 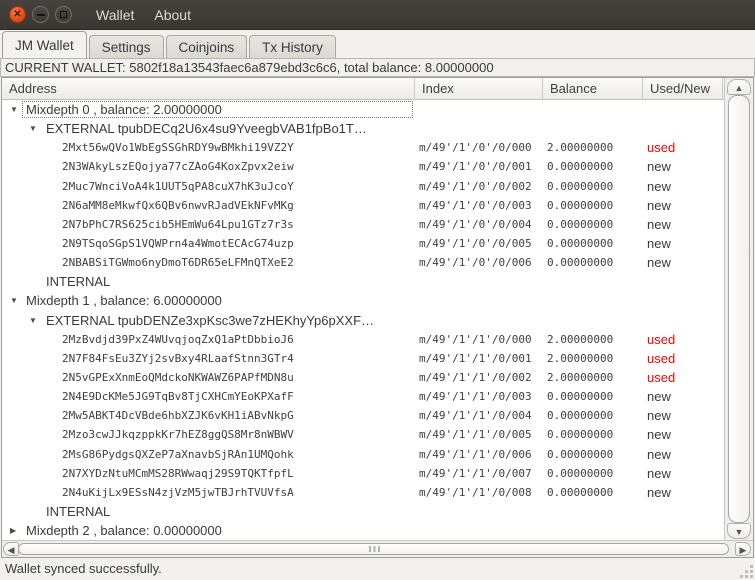 I want to click on address-cell: 2Mxt56wQVo1WbEgSSGhRDY9wBMkhi19VZ2Y, so click(x=178, y=148).